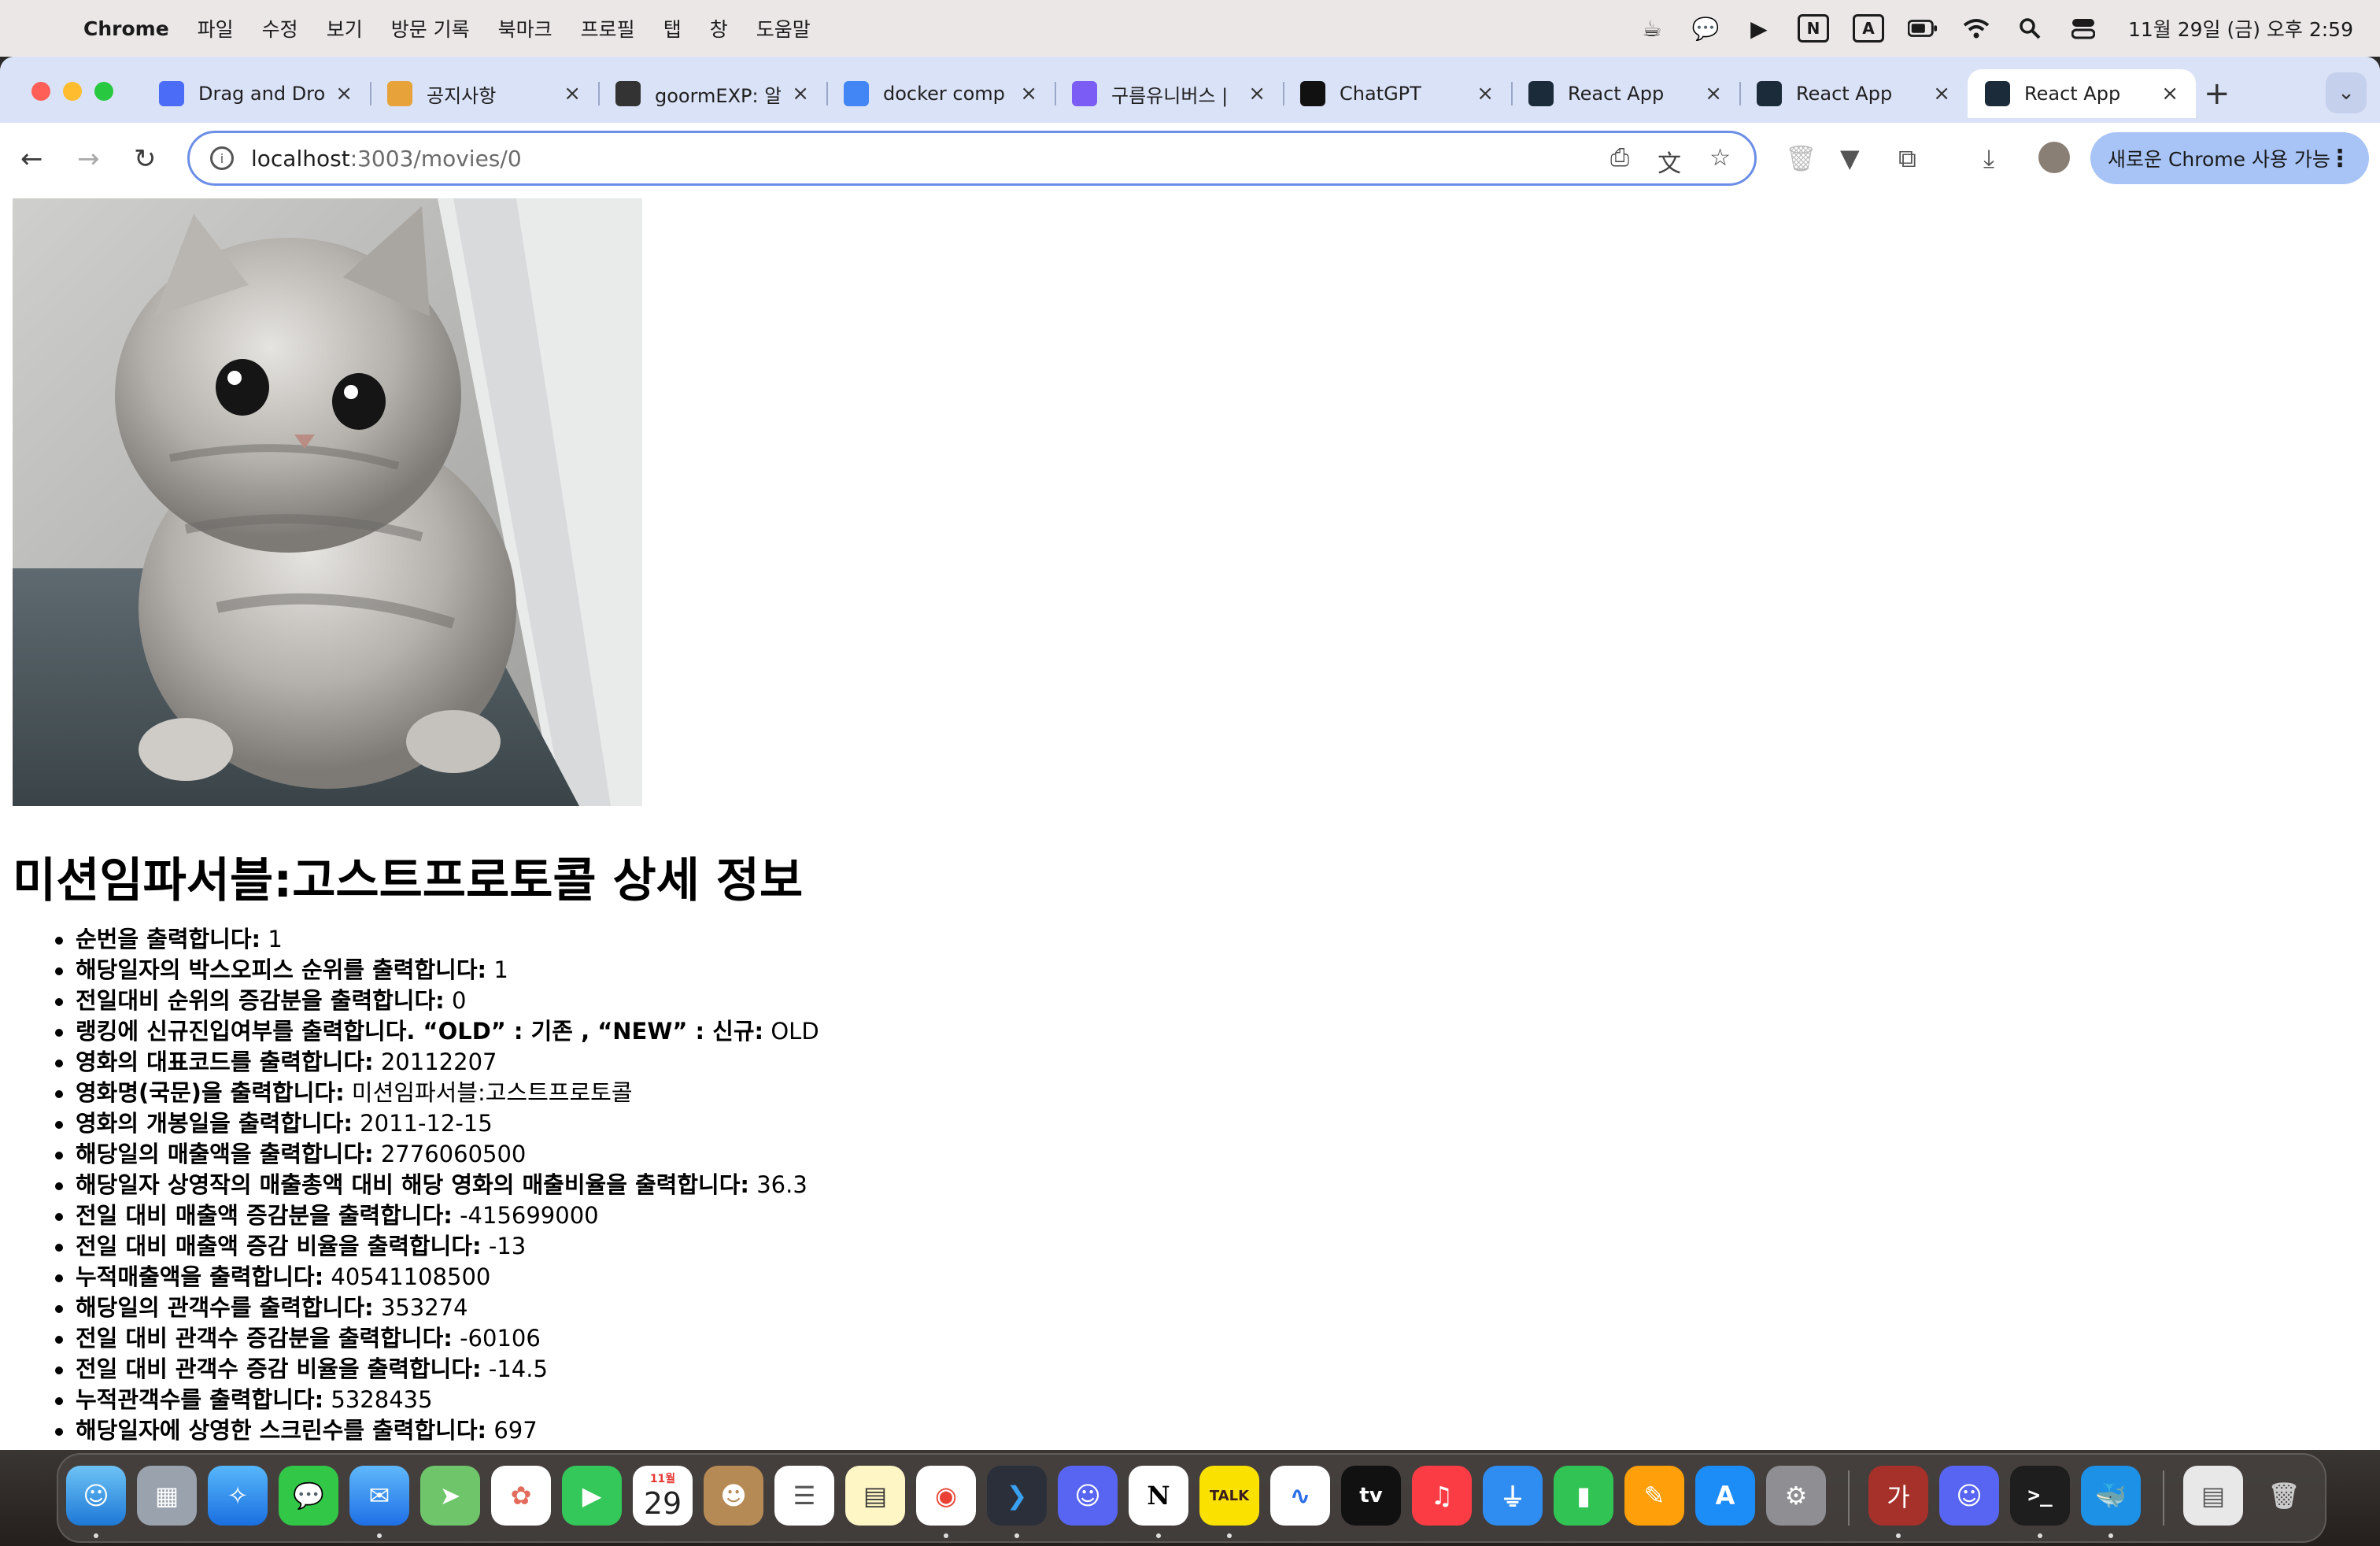  I want to click on extension-trash-icon: 🗑, so click(1801, 158).